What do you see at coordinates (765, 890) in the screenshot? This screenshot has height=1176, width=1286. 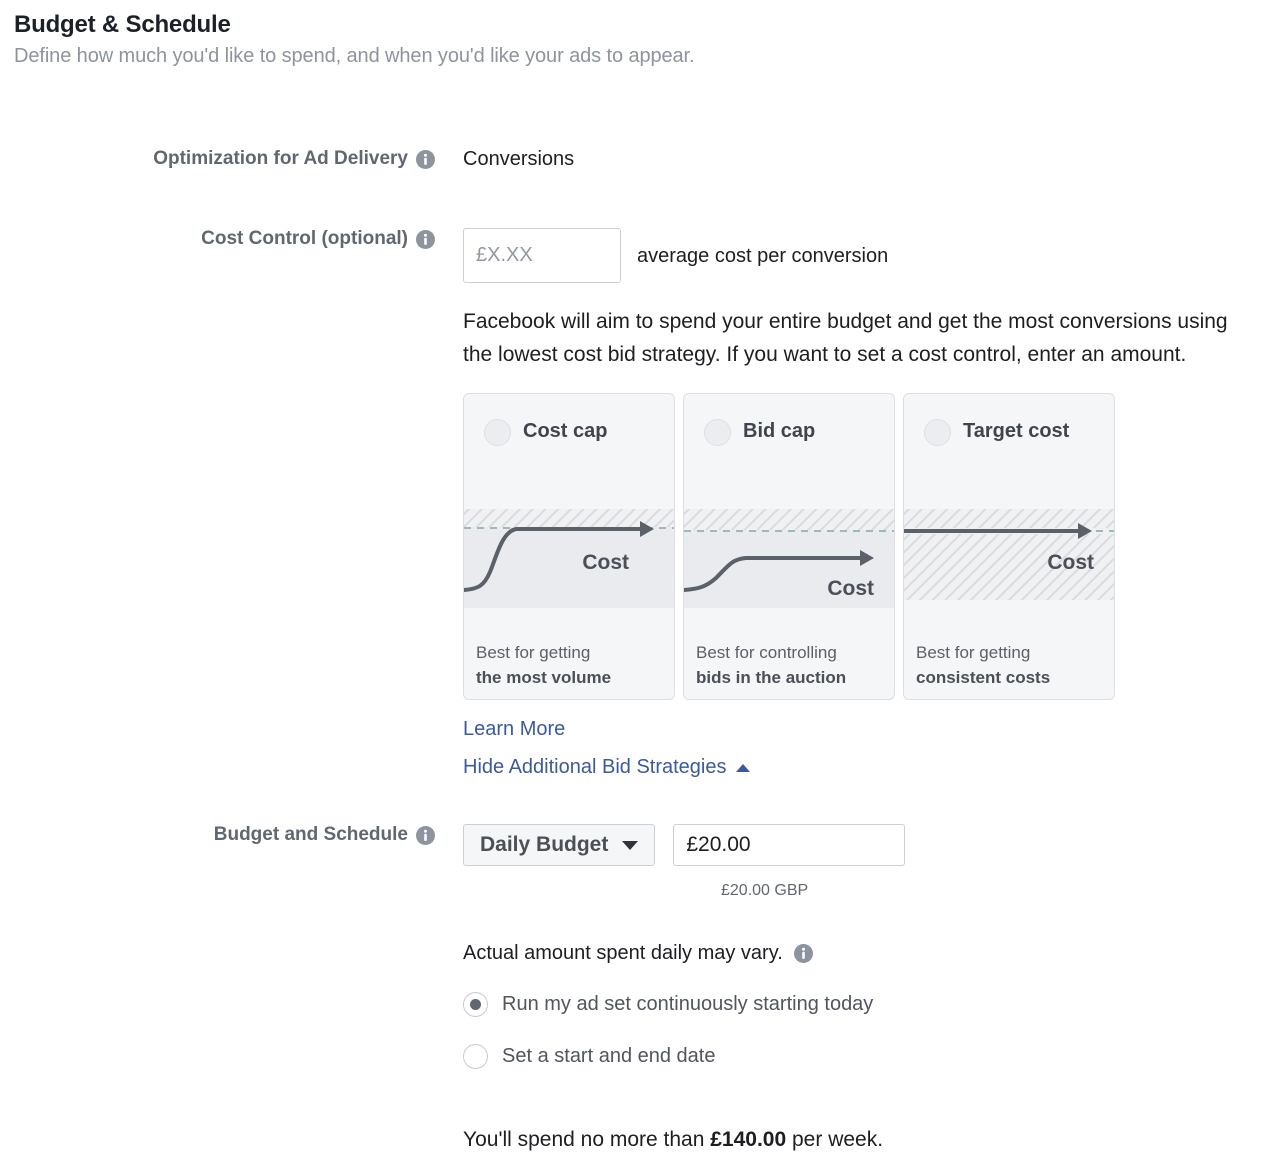 I see `currency-note: £20.00 GBP` at bounding box center [765, 890].